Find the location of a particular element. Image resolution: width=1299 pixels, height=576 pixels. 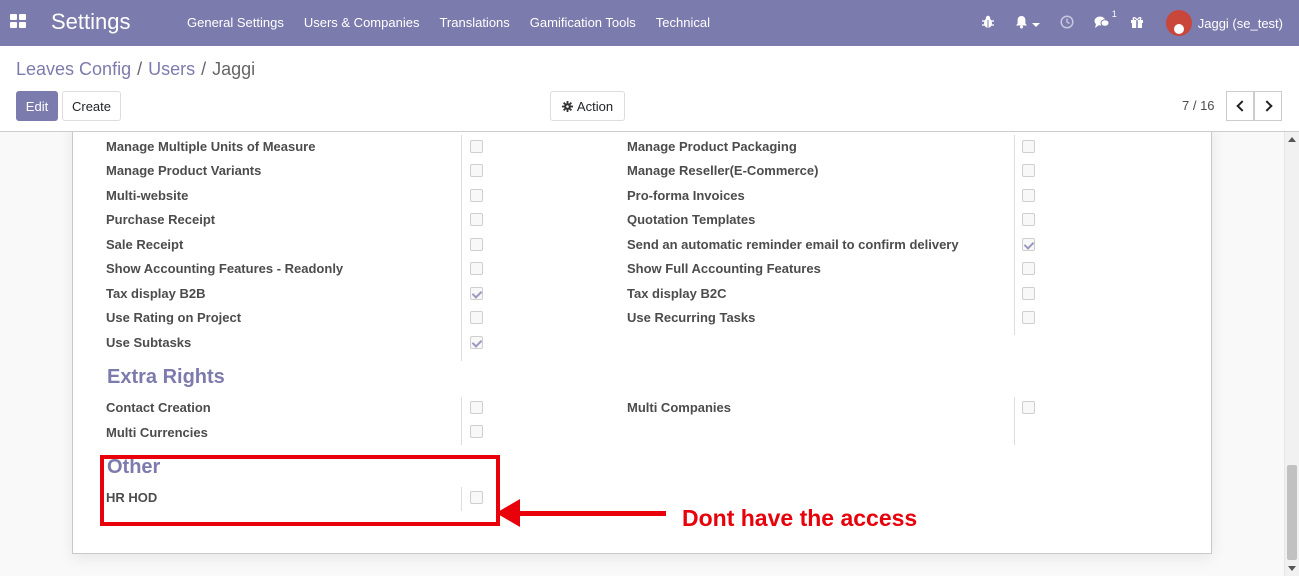

action-label: Action is located at coordinates (595, 106).